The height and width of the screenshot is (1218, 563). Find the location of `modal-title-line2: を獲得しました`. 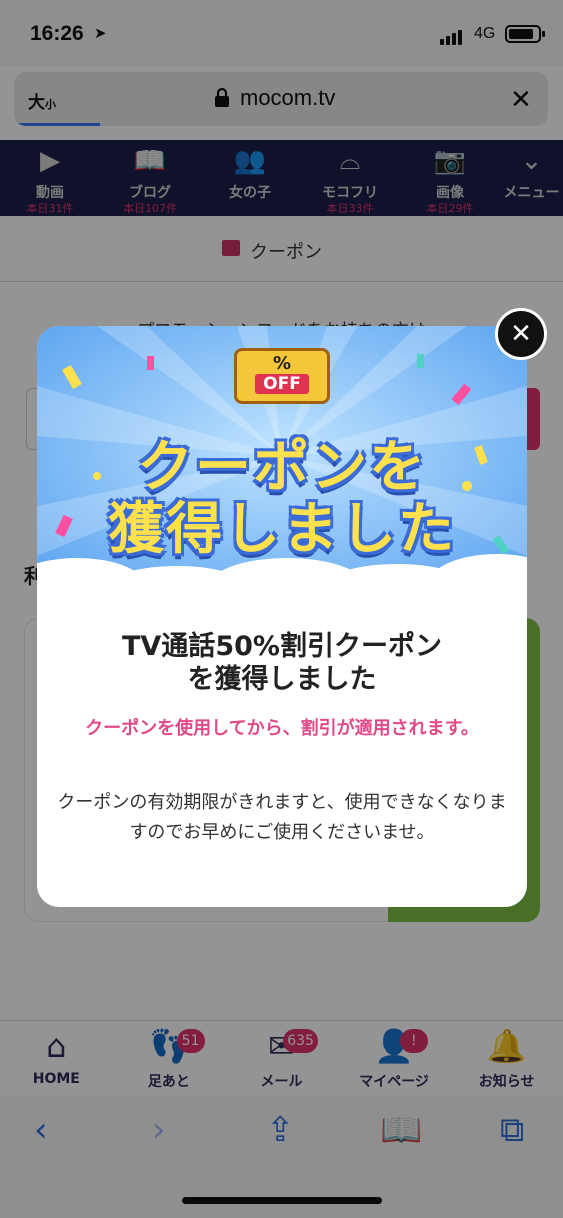

modal-title-line2: を獲得しました is located at coordinates (282, 679).